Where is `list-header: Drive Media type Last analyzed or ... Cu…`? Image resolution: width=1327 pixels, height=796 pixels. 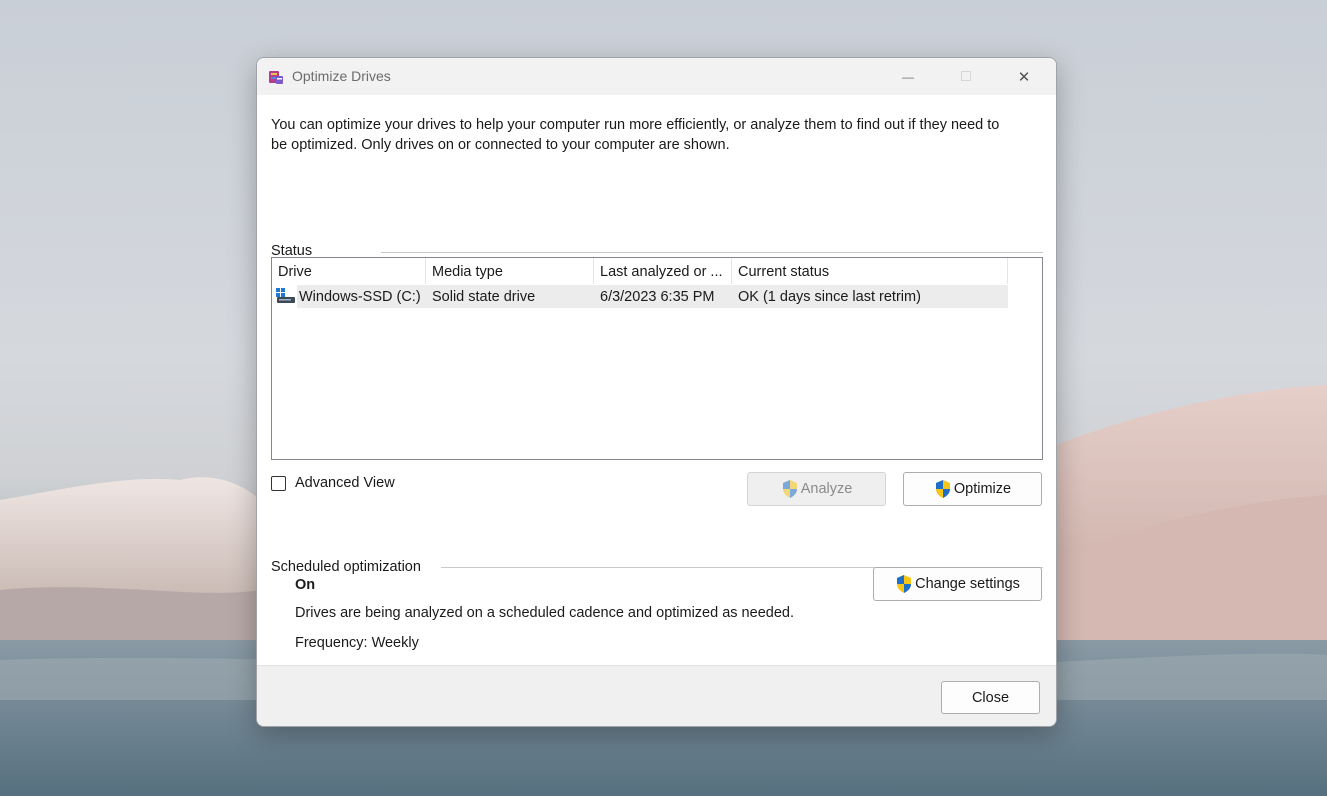 list-header: Drive Media type Last analyzed or ... Cu… is located at coordinates (640, 271).